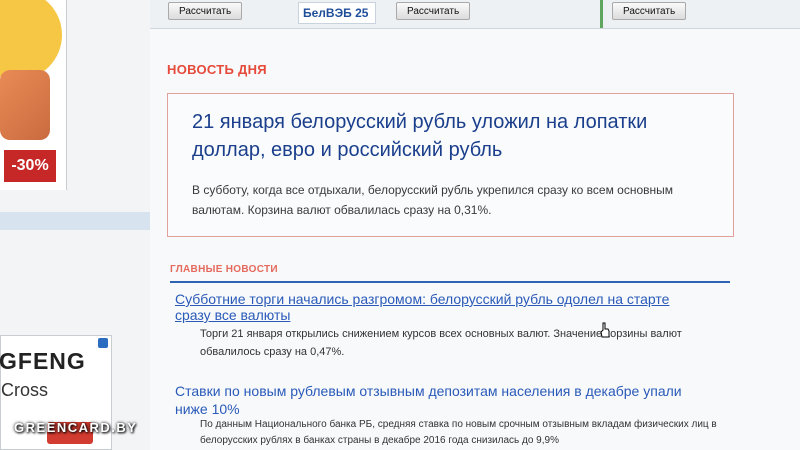  What do you see at coordinates (25, 105) in the screenshot?
I see `gift-bundle-graphic` at bounding box center [25, 105].